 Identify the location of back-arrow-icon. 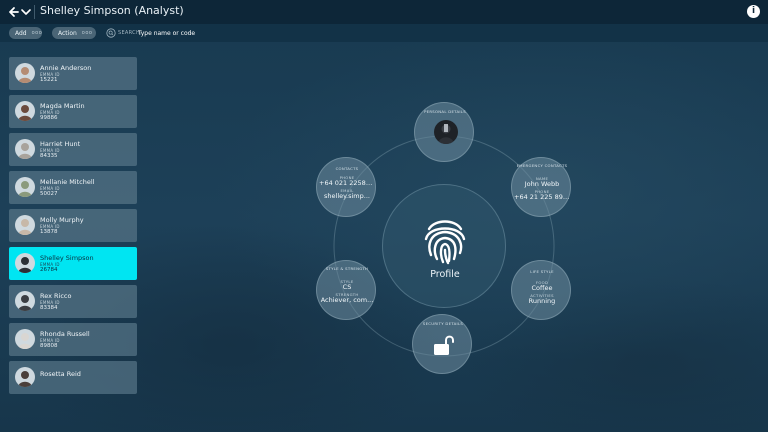
(14, 12).